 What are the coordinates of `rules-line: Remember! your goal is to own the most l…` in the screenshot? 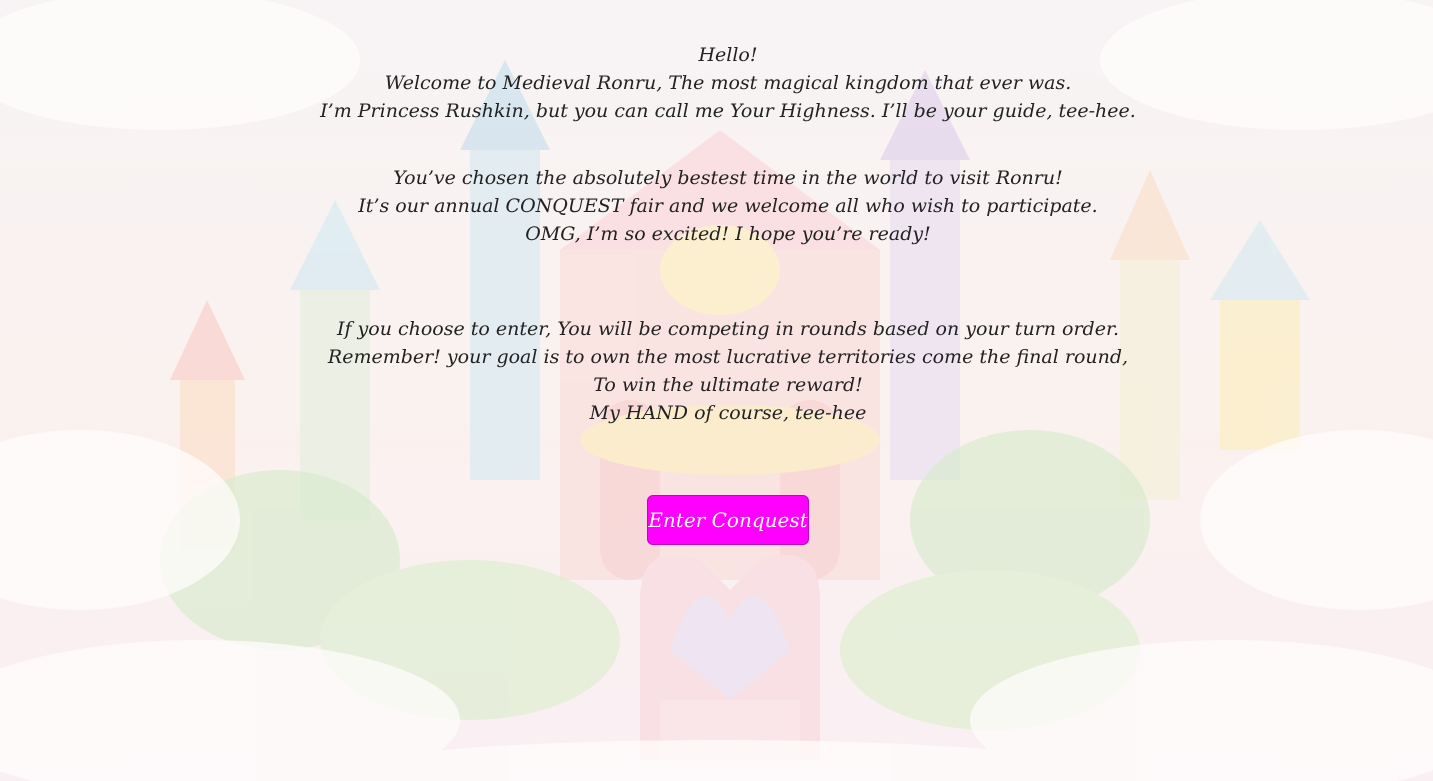 It's located at (728, 357).